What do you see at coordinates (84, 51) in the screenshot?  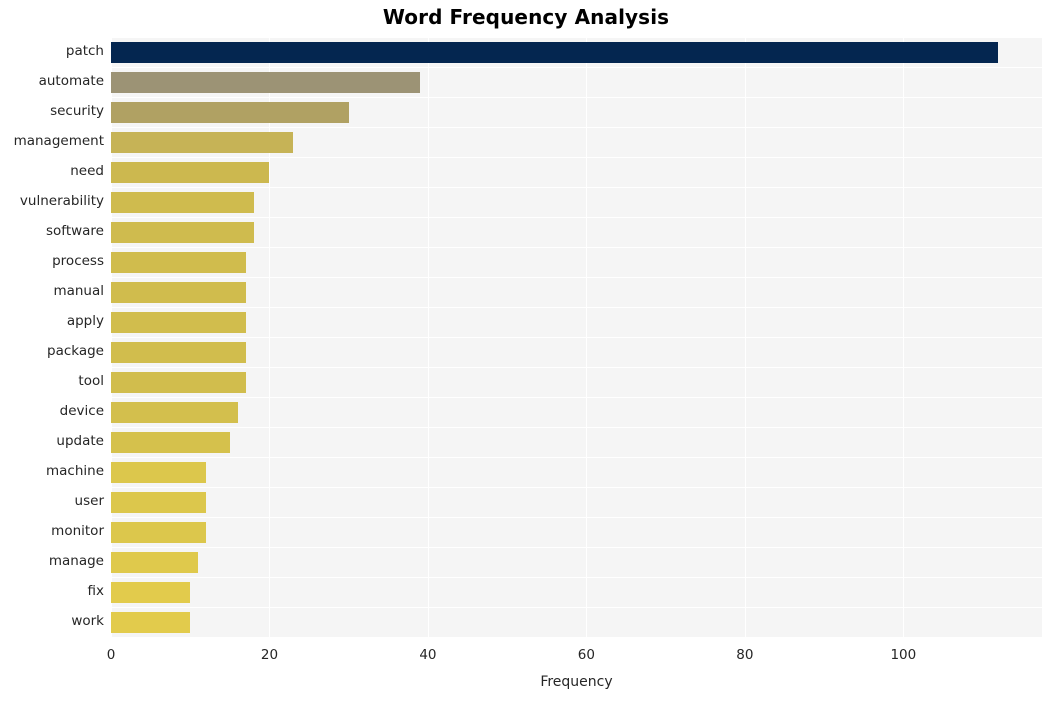 I see `y-tick-label: patch` at bounding box center [84, 51].